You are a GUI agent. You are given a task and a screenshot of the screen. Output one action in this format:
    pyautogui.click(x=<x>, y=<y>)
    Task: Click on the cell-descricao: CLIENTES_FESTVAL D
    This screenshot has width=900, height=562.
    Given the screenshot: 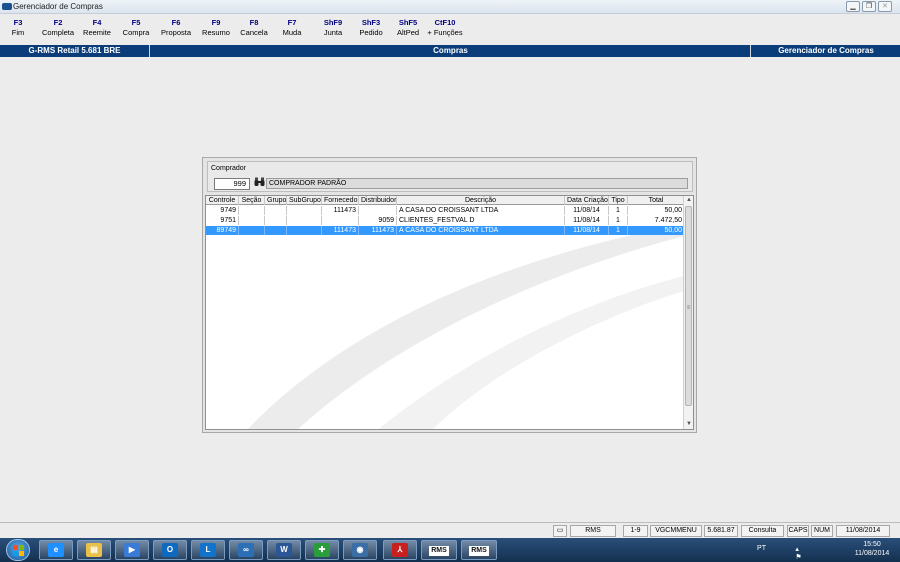 What is the action you would take?
    pyautogui.click(x=481, y=220)
    